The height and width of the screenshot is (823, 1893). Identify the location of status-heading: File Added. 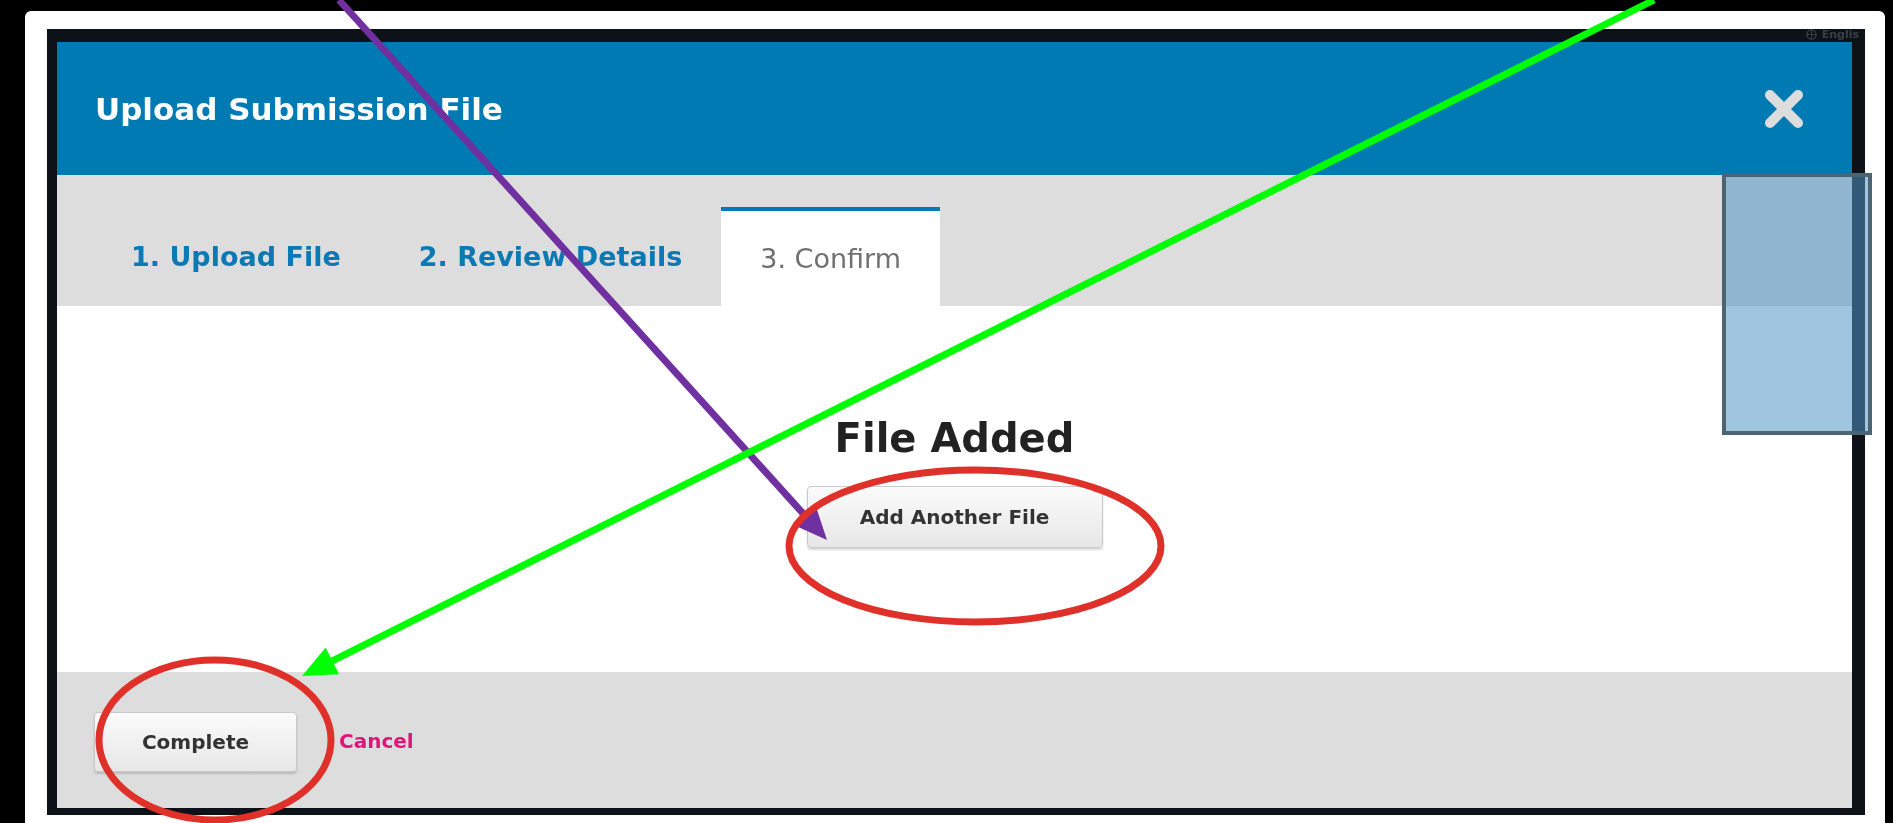
(954, 438).